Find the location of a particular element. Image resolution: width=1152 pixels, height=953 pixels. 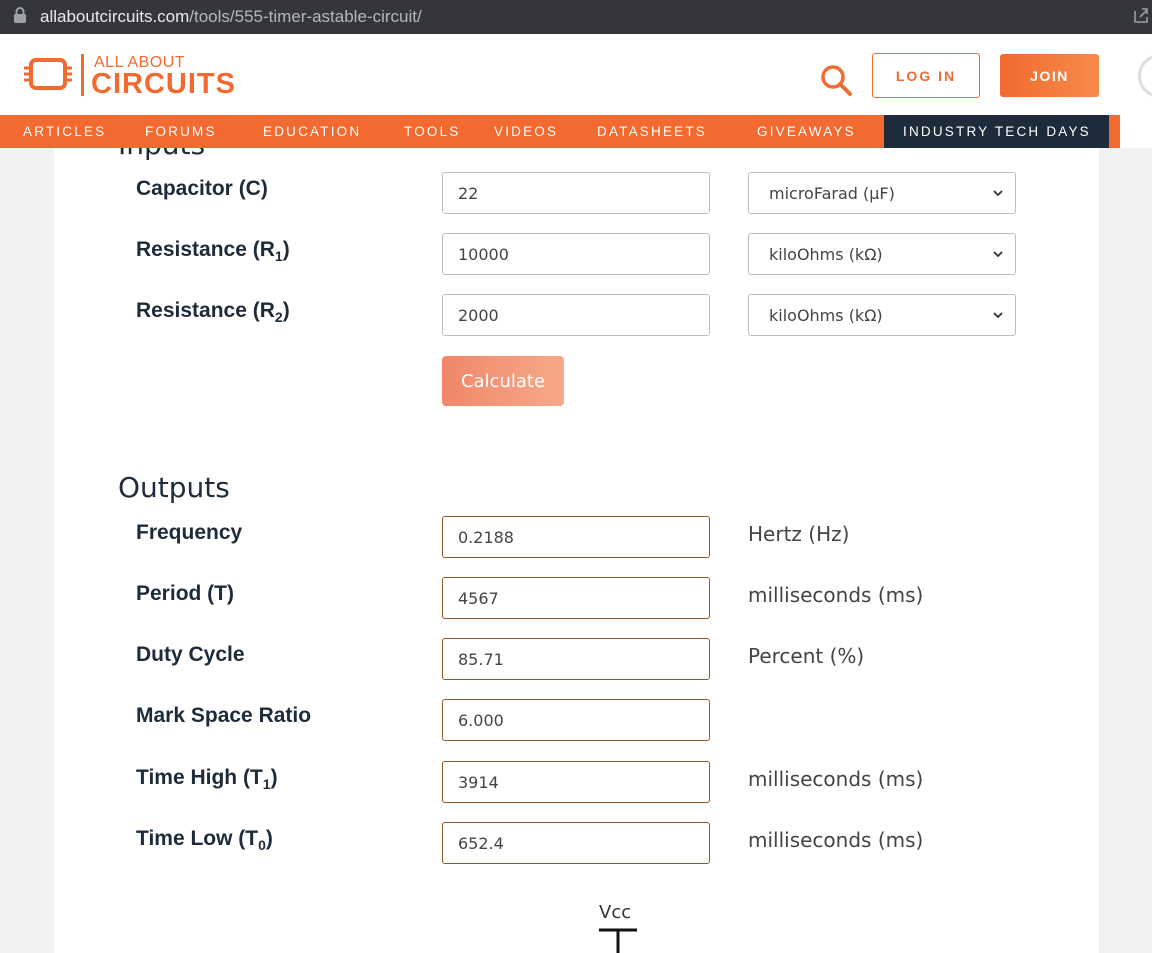

duty-cycle-unit: Percent (%) is located at coordinates (806, 656).